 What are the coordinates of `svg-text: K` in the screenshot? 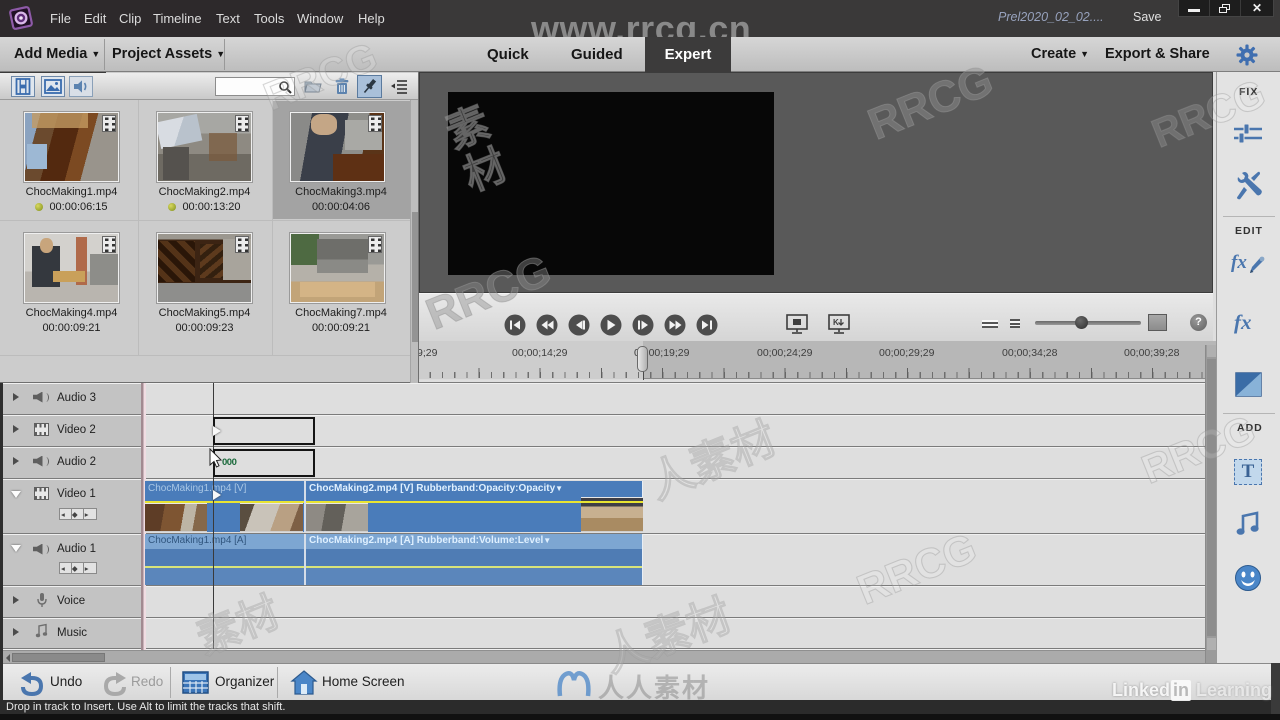 It's located at (836, 322).